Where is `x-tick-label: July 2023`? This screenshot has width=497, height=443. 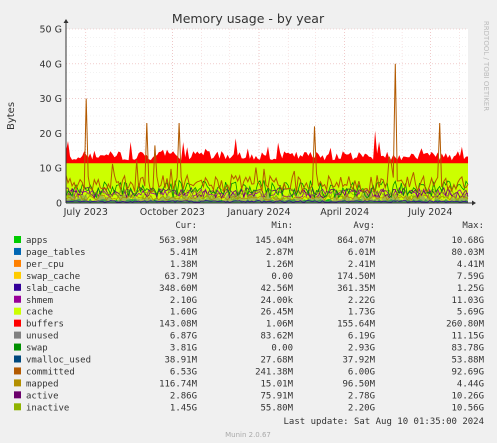
x-tick-label: July 2023 is located at coordinates (85, 212).